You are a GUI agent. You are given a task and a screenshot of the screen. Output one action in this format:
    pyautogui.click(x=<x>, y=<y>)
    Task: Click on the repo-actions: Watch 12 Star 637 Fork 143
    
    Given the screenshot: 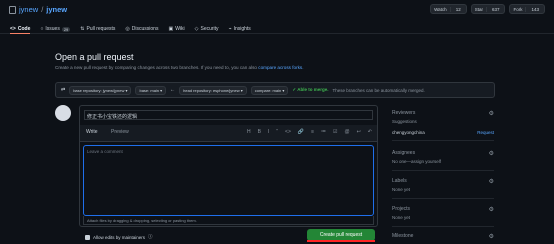 What is the action you would take?
    pyautogui.click(x=487, y=9)
    